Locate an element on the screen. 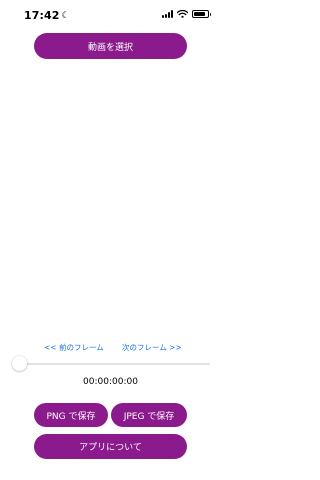 Image resolution: width=320 pixels, height=480 pixels. slider-thumb is located at coordinates (19, 363).